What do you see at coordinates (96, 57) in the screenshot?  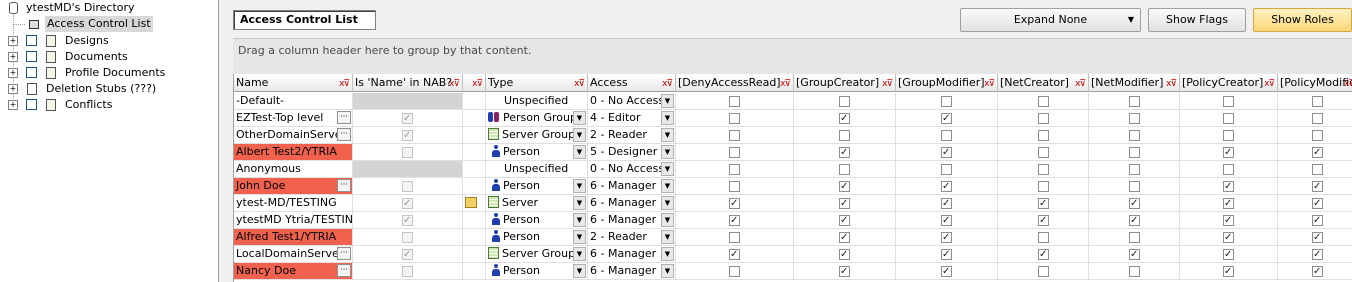 I see `tree-item: Documents` at bounding box center [96, 57].